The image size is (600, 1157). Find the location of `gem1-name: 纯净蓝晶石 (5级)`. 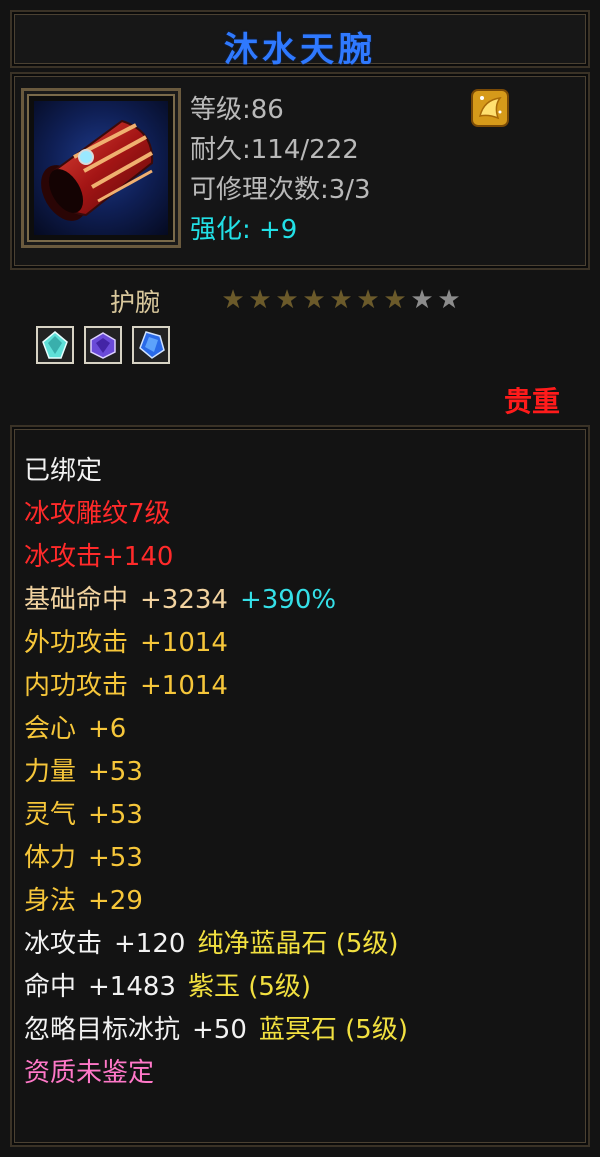

gem1-name: 纯净蓝晶石 (5级) is located at coordinates (298, 944).